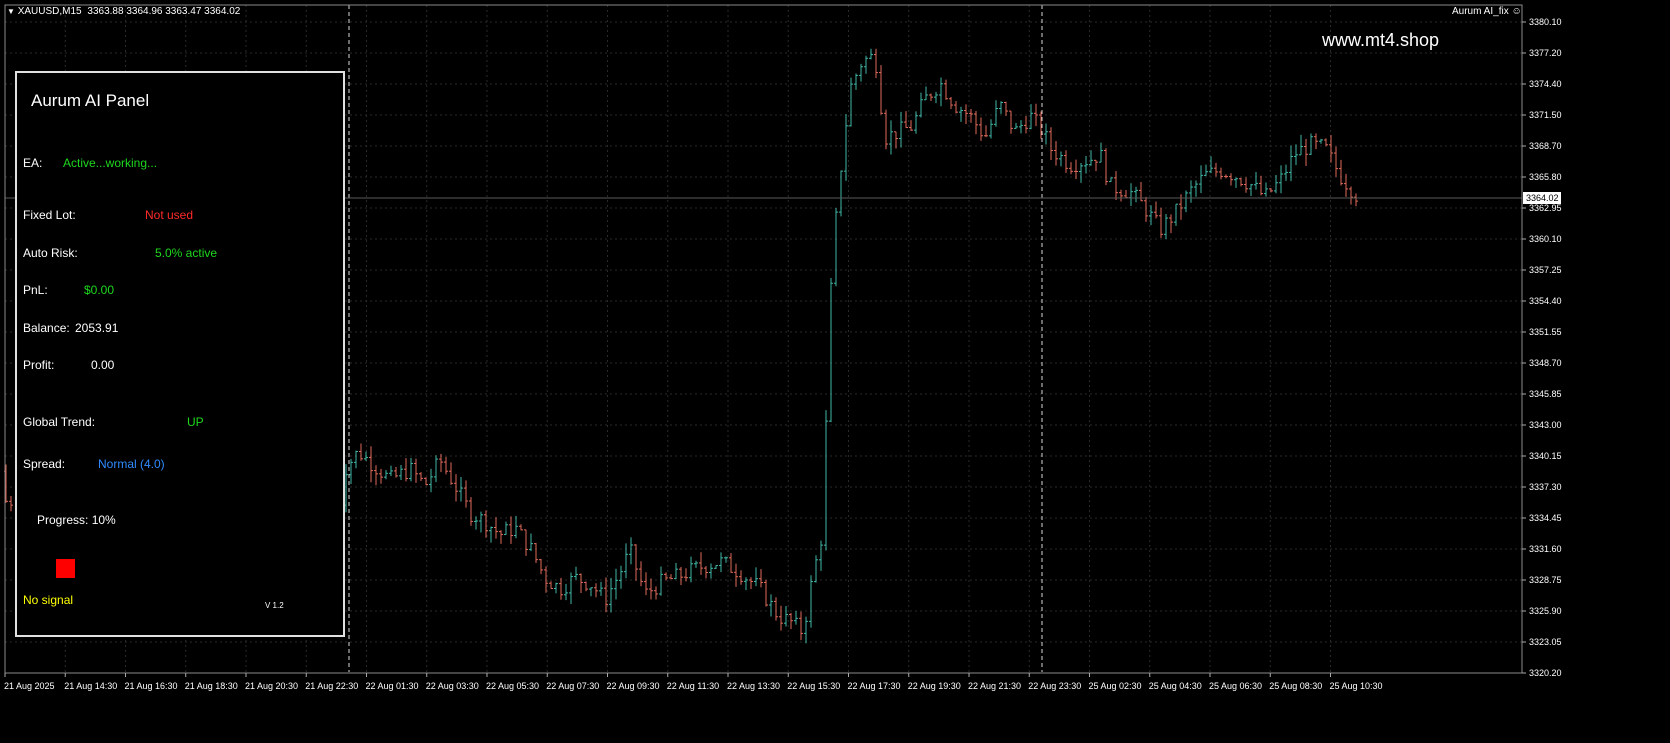 The image size is (1670, 743). What do you see at coordinates (1295, 686) in the screenshot?
I see `time-tick-label: 25 Aug 08:30` at bounding box center [1295, 686].